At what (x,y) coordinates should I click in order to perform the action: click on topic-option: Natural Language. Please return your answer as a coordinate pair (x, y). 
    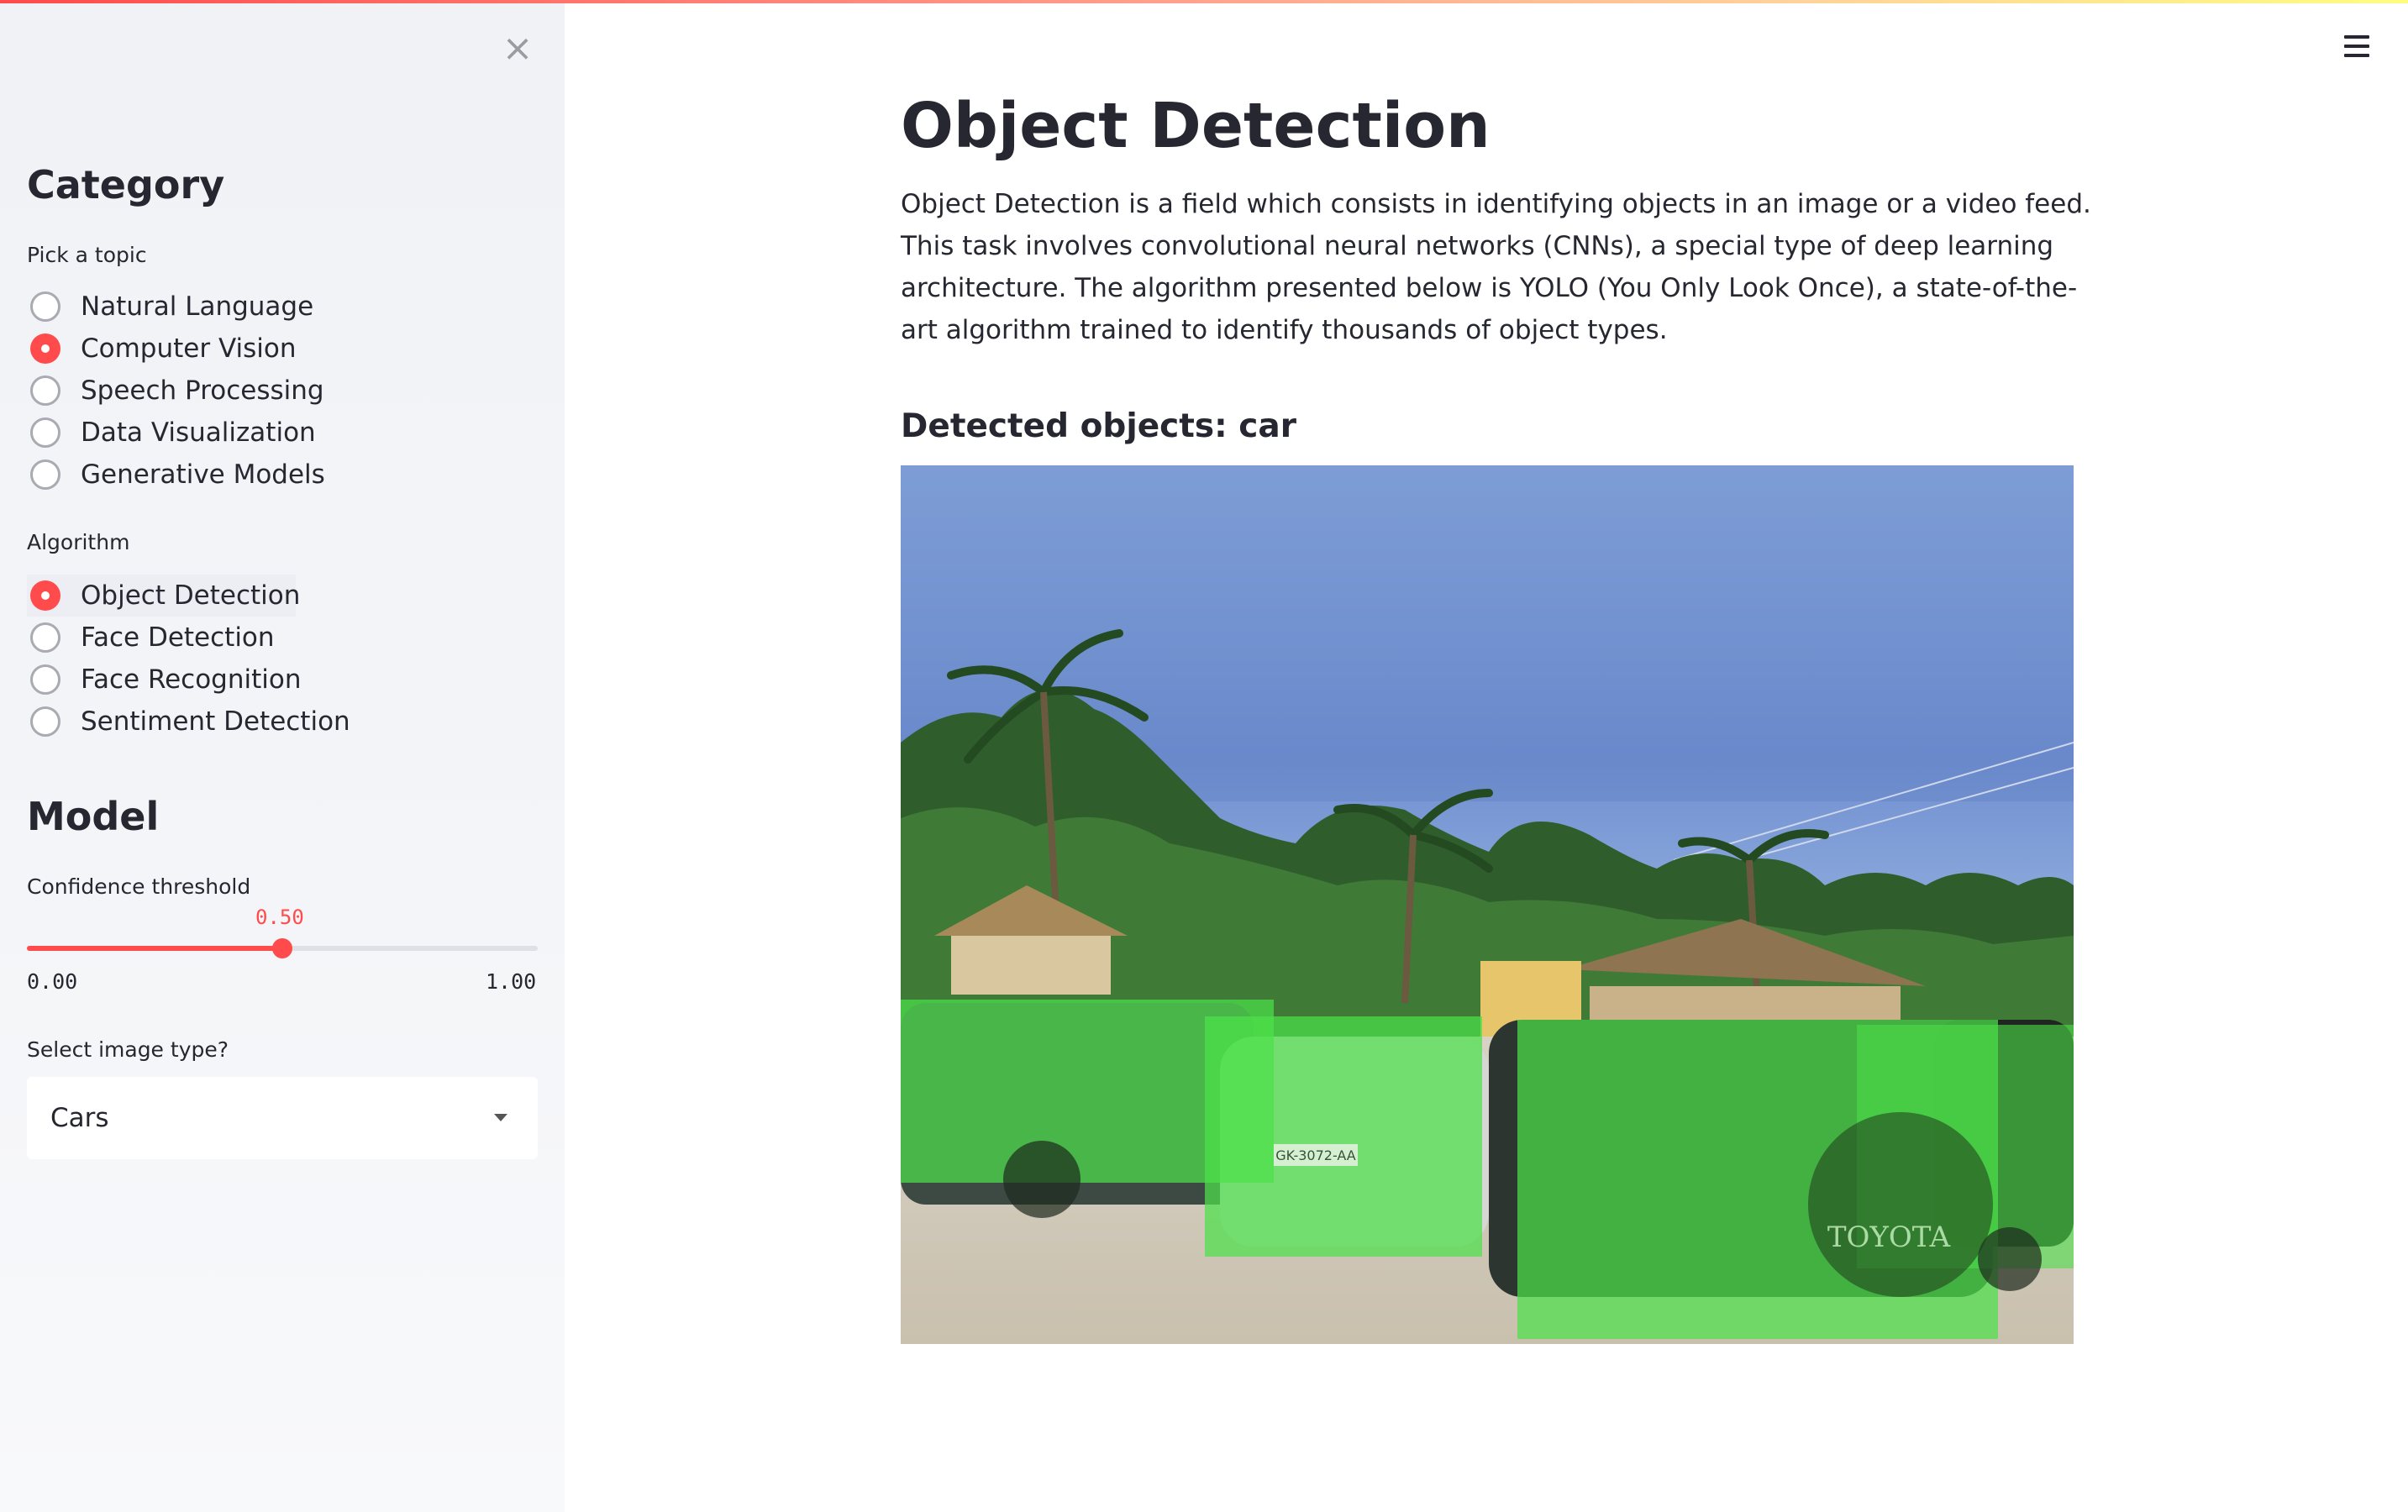
    Looking at the image, I should click on (176, 307).